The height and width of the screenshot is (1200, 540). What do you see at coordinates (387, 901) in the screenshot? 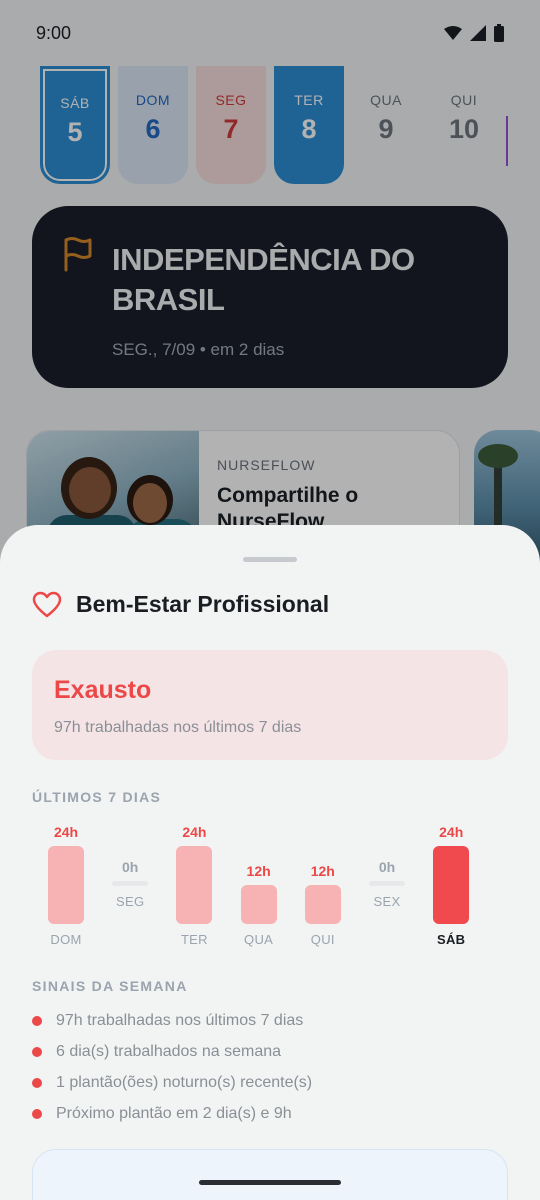
I see `bar-day-label: SEX` at bounding box center [387, 901].